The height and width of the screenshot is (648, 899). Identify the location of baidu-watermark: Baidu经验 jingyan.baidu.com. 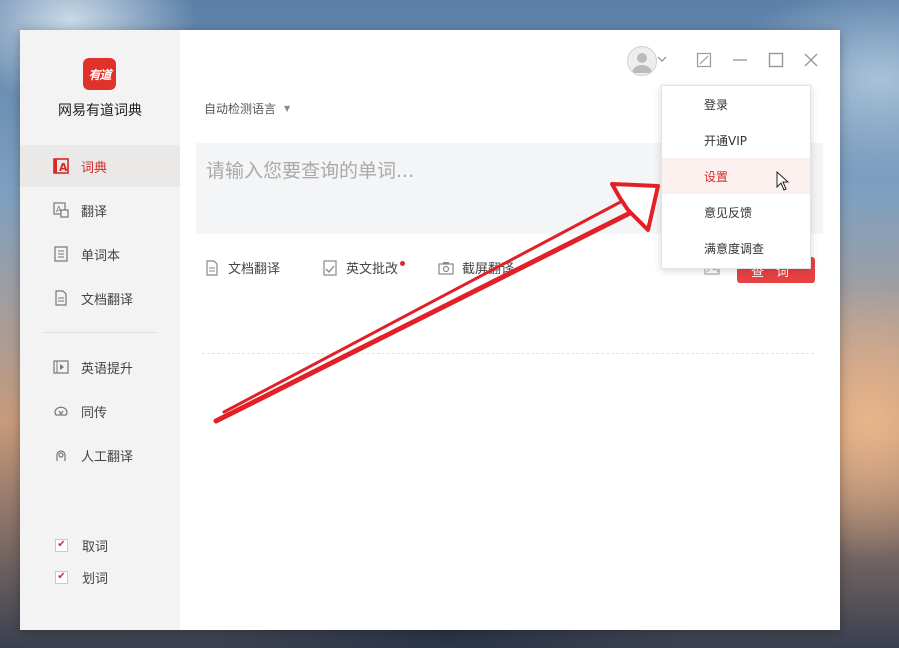
(758, 595).